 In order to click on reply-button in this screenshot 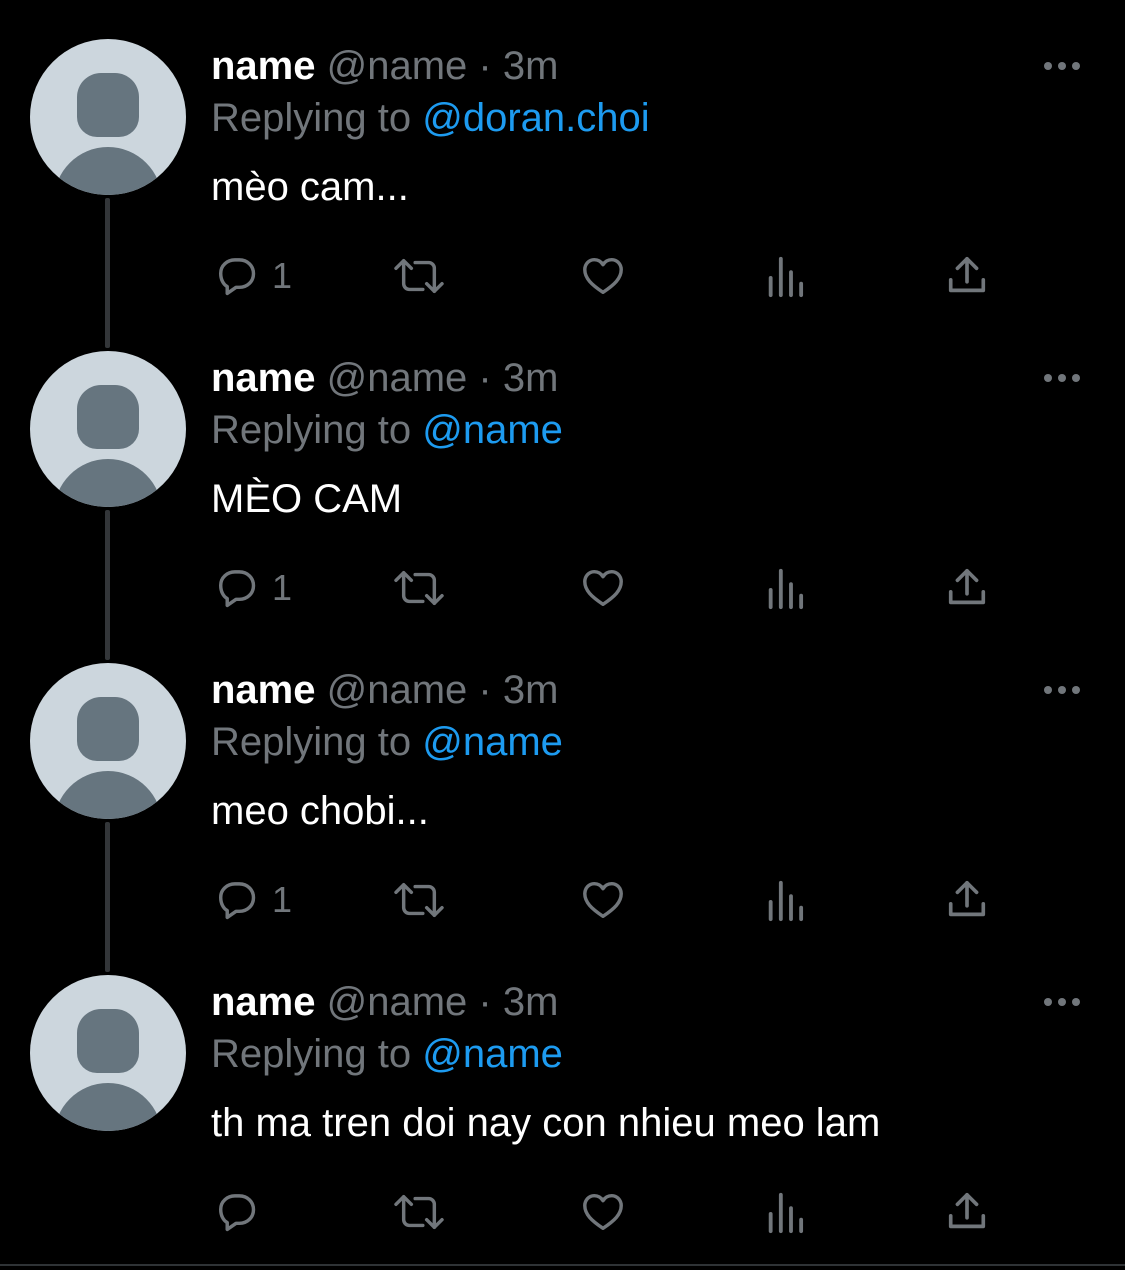, I will do `click(243, 1212)`.